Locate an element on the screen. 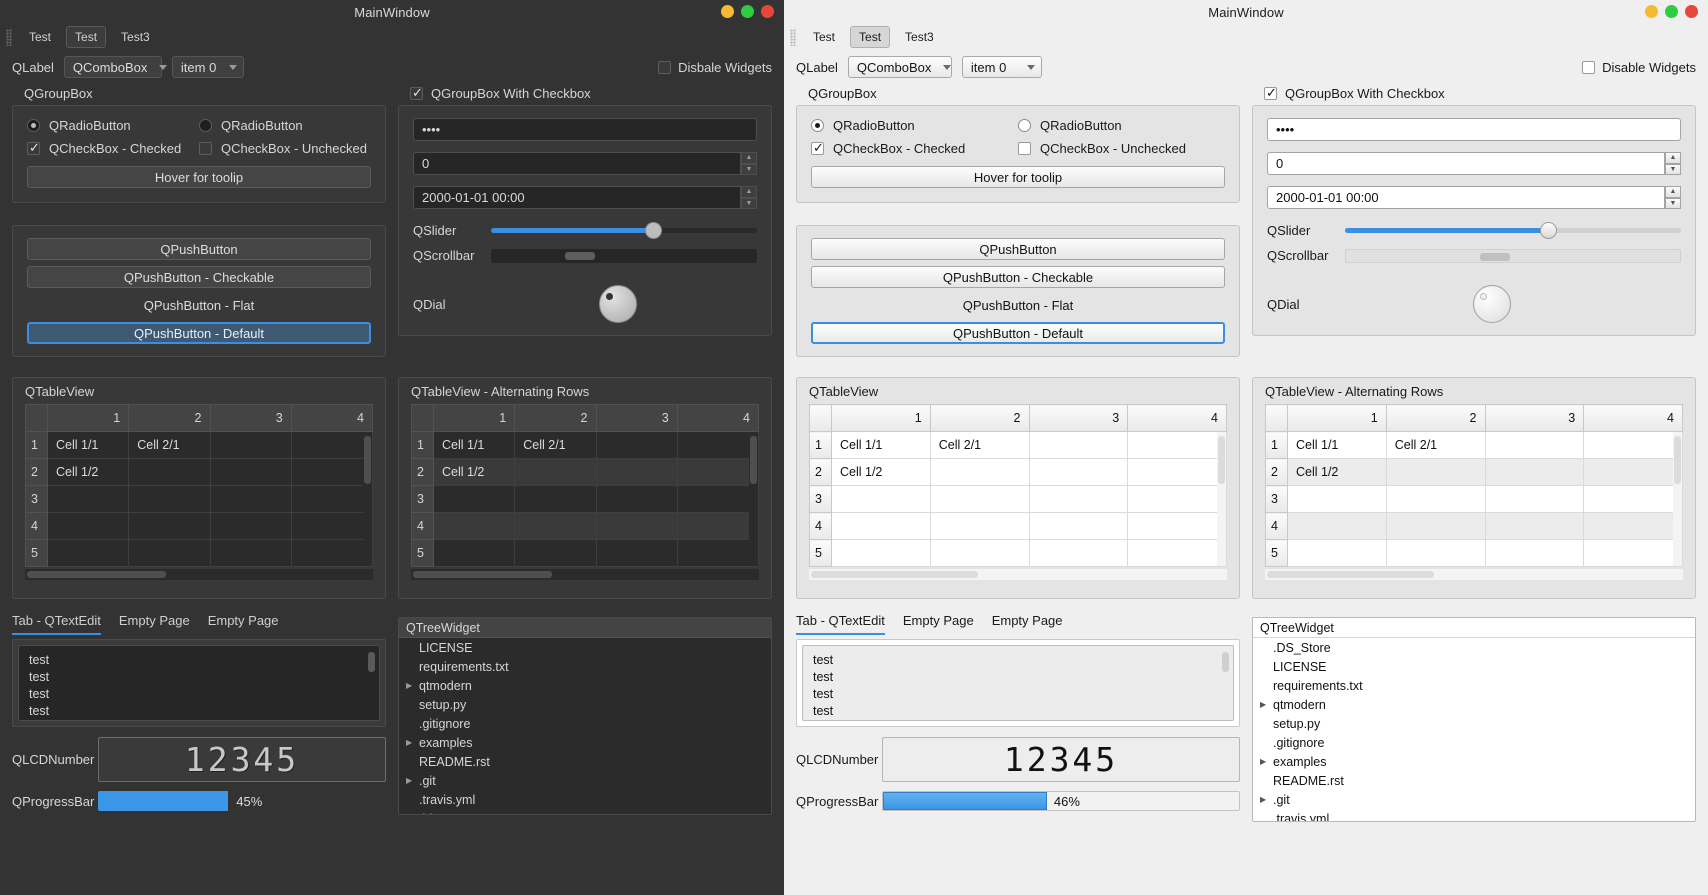  maximize-button is located at coordinates (747, 11).